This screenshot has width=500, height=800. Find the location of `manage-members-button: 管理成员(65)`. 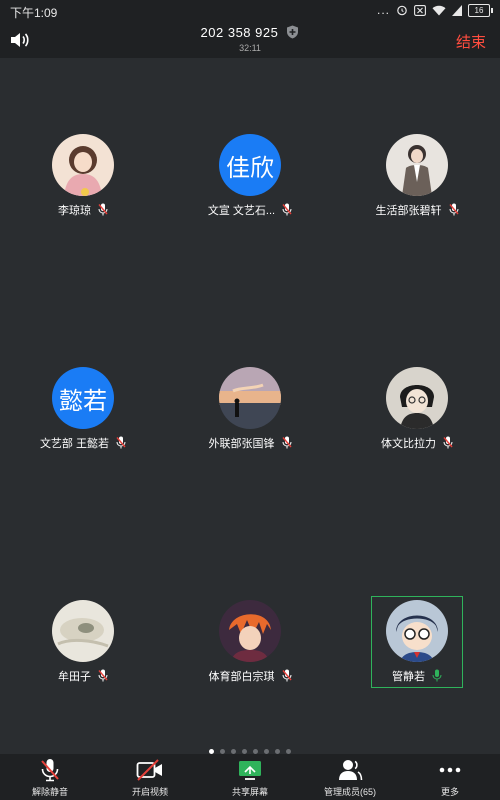

manage-members-button: 管理成员(65) is located at coordinates (350, 778).